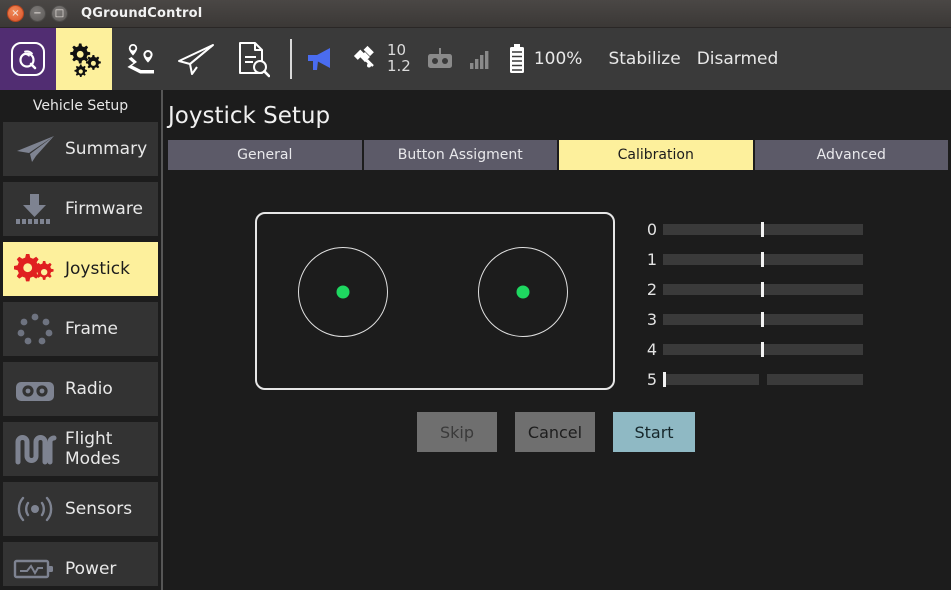 The image size is (951, 590). What do you see at coordinates (644, 59) in the screenshot?
I see `flight-mode-status: Stabilize` at bounding box center [644, 59].